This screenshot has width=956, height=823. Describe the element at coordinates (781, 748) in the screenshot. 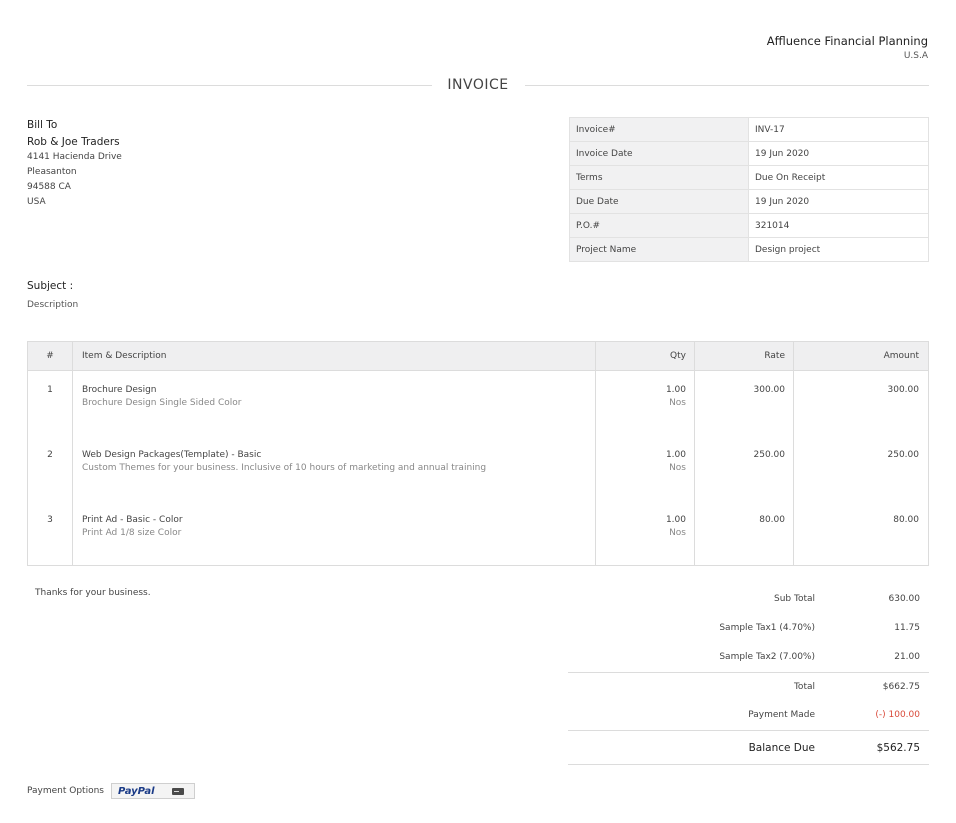

I see `balance-due-label: Balance Due` at that location.